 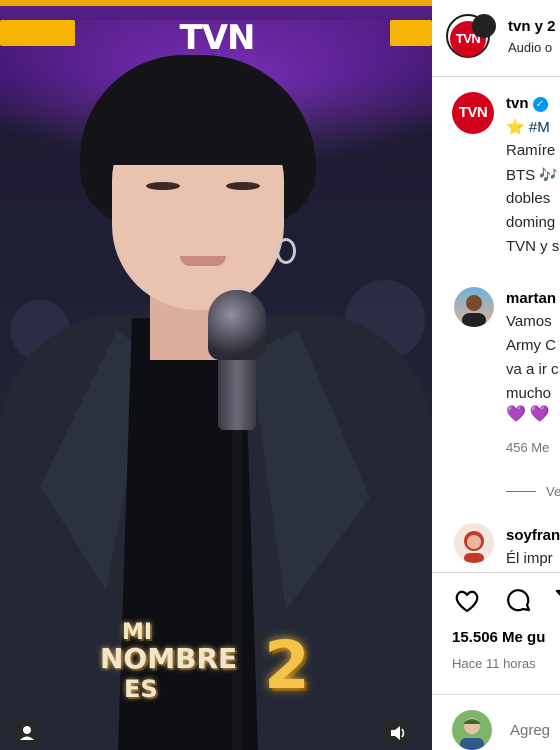 What do you see at coordinates (530, 730) in the screenshot?
I see `add-comment-input: Agreg` at bounding box center [530, 730].